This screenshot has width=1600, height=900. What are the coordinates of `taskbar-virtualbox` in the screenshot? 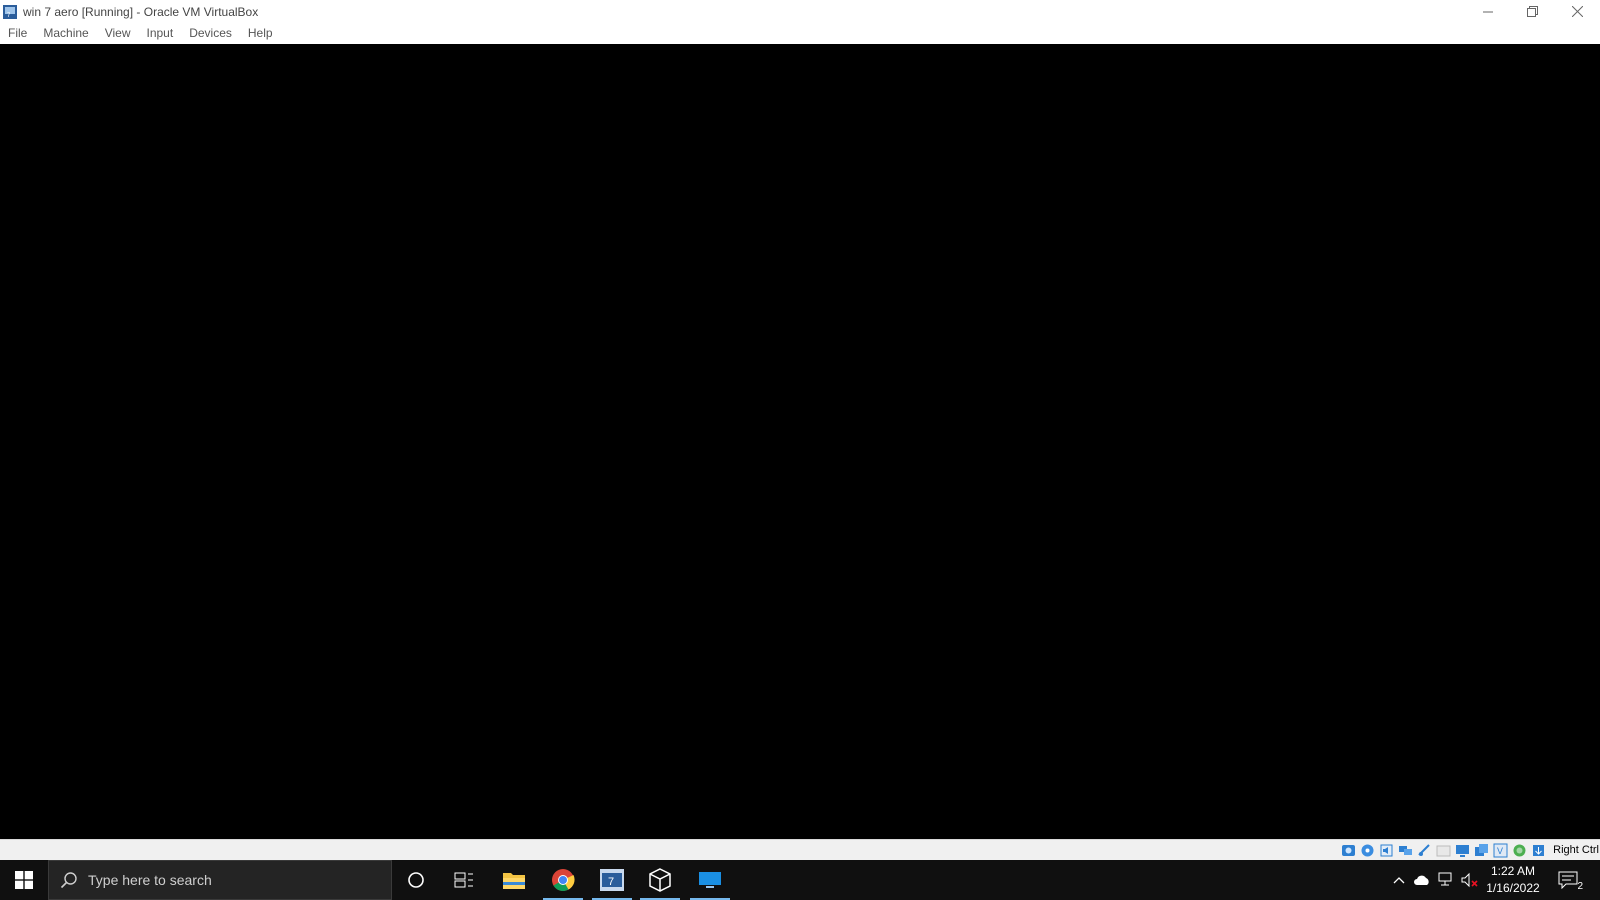 It's located at (660, 880).